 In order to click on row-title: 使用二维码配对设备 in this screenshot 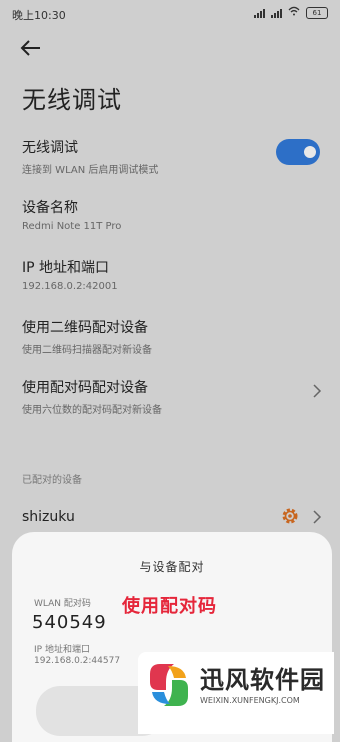, I will do `click(85, 328)`.